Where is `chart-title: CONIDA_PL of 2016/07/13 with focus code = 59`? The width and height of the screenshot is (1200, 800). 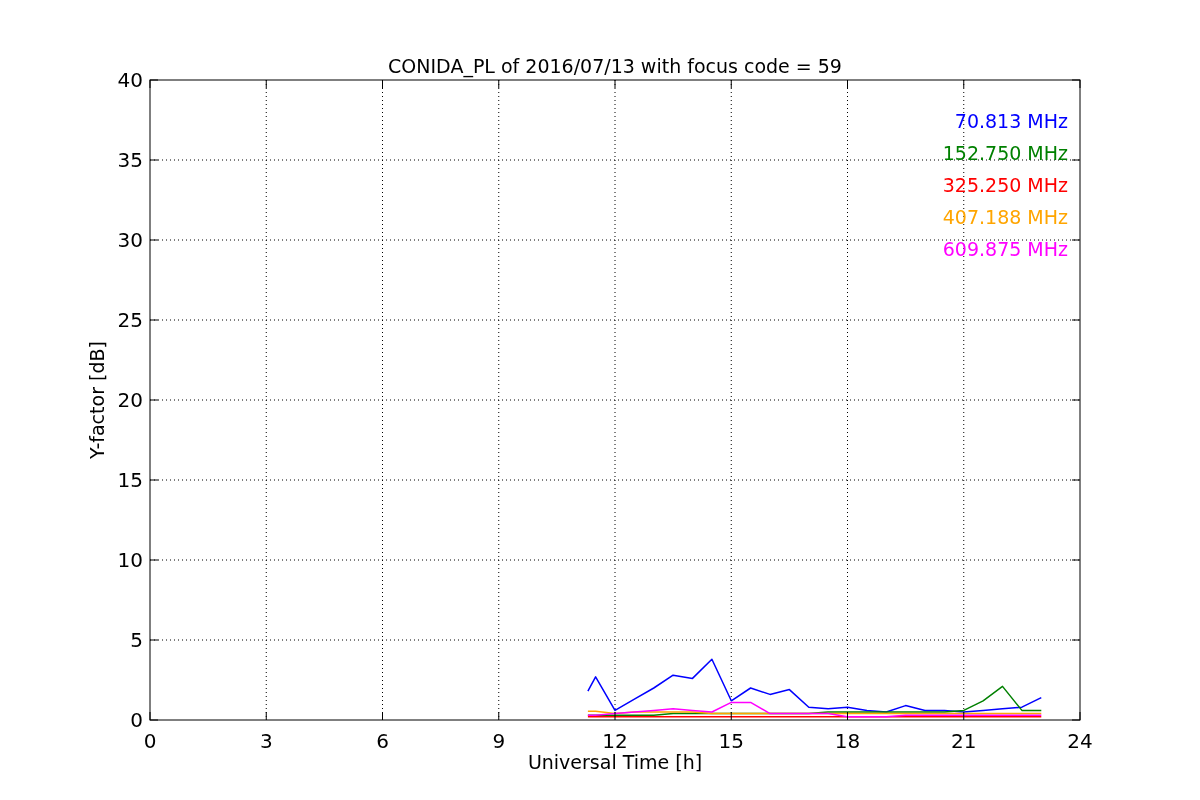
chart-title: CONIDA_PL of 2016/07/13 with focus code = 59 is located at coordinates (615, 66).